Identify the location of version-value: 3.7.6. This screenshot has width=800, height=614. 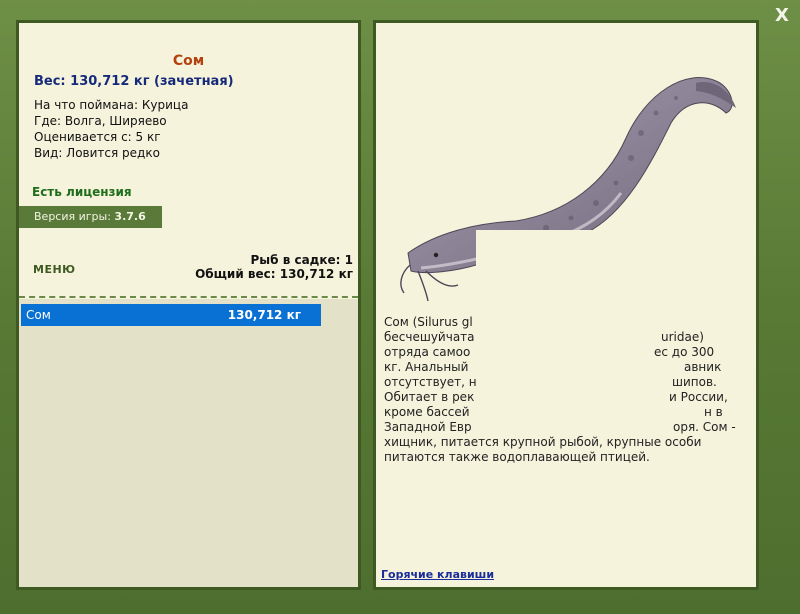
(130, 216).